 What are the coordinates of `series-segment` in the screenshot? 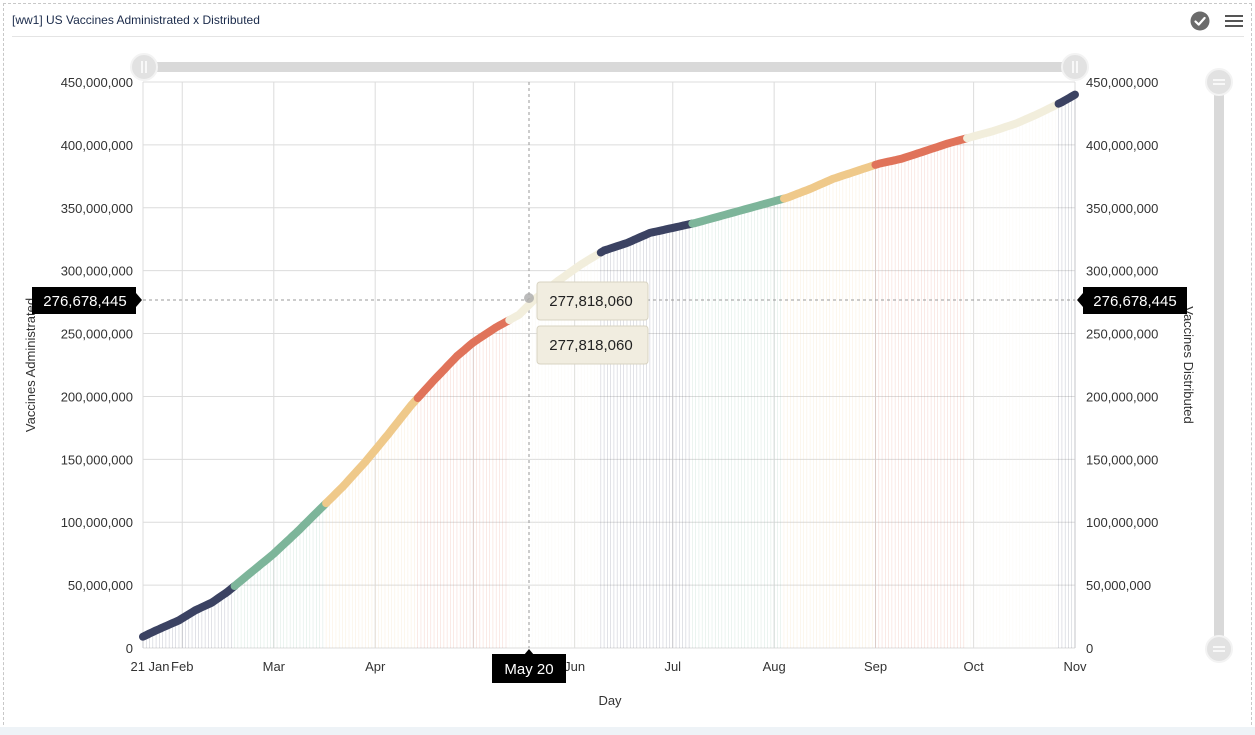 It's located at (1066, 99).